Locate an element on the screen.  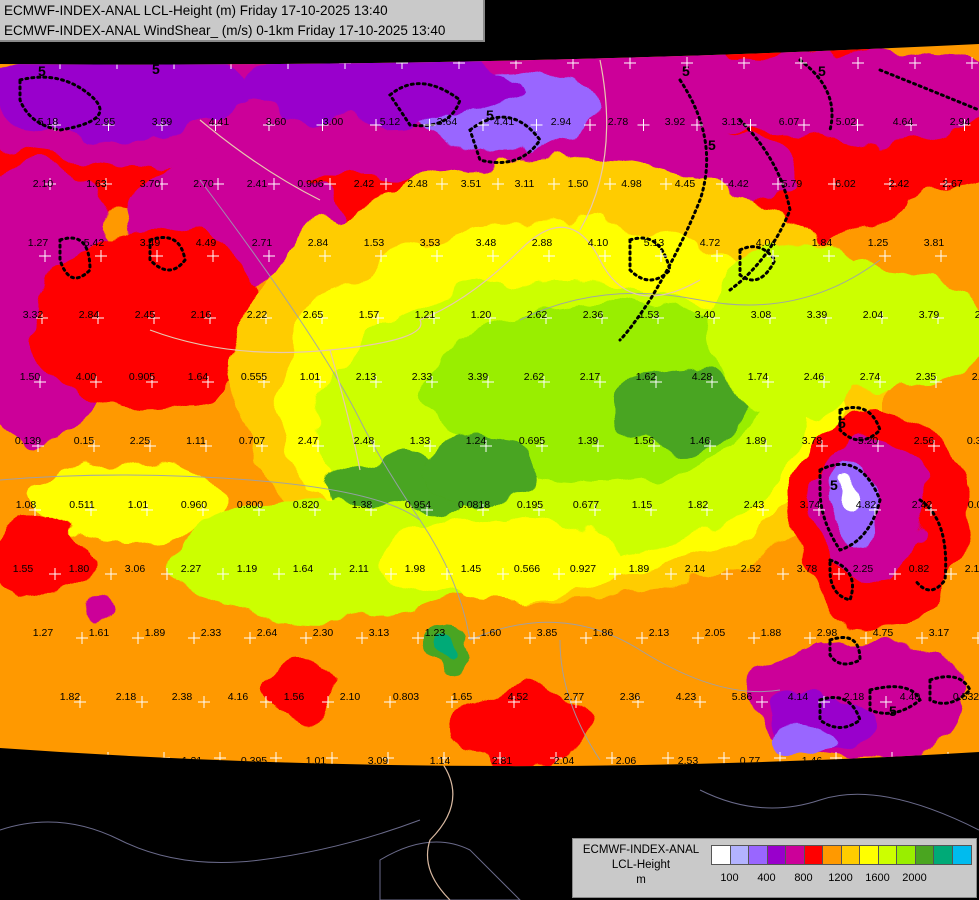
windshear-value: 0.139 is located at coordinates (28, 441).